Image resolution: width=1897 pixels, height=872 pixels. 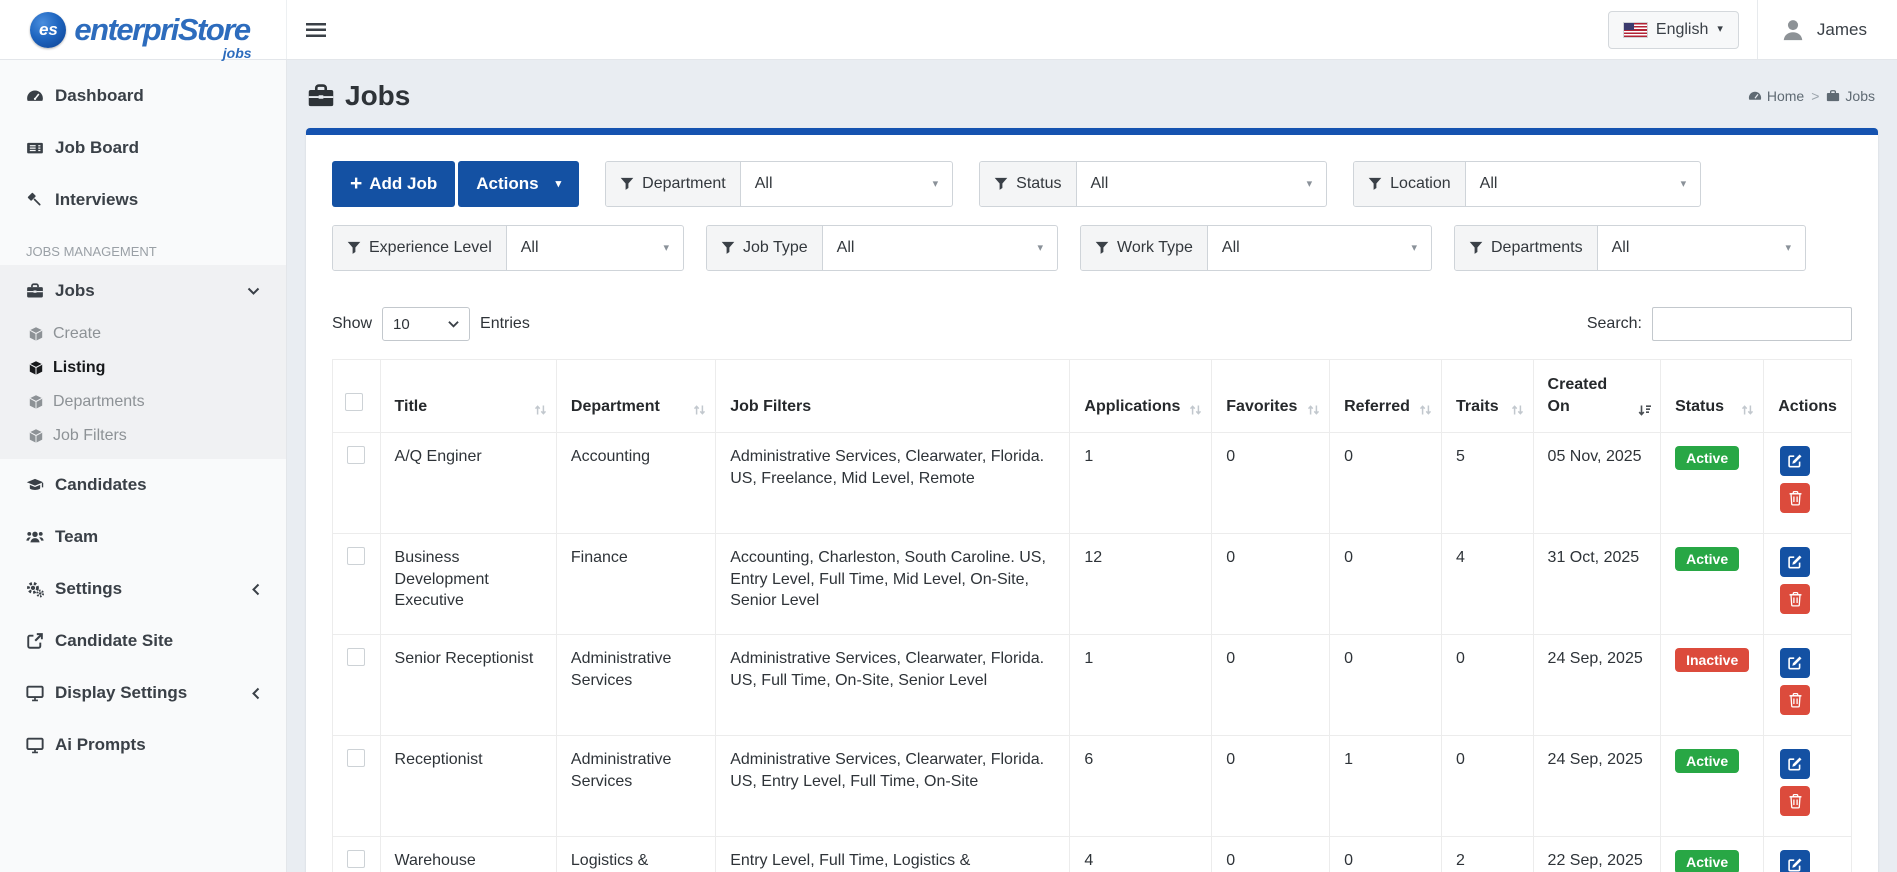 I want to click on work-type-select: All ▾, so click(x=1319, y=248).